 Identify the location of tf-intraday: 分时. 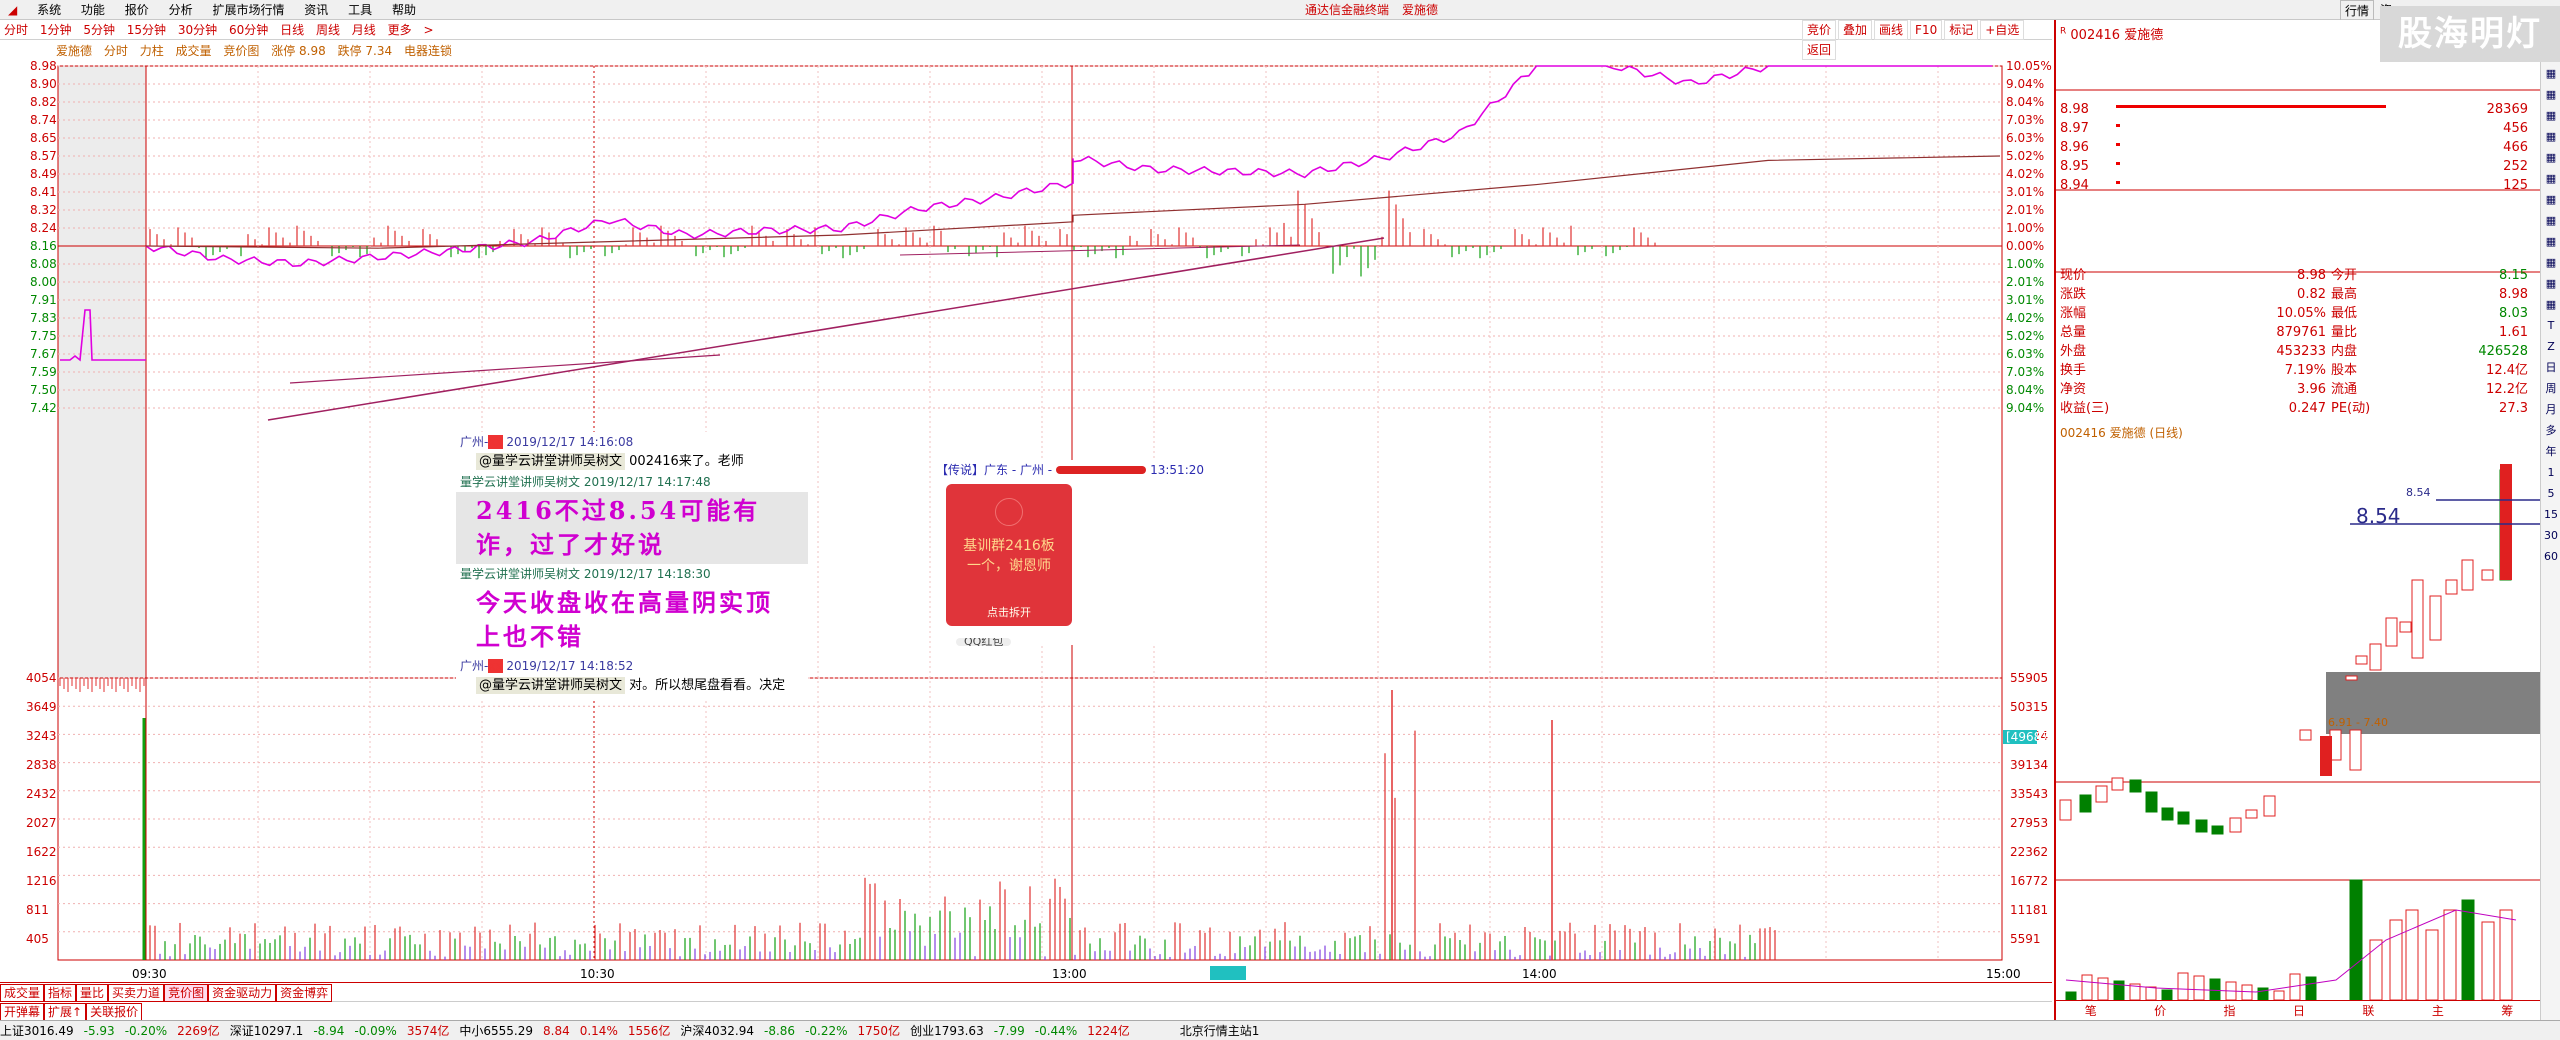
(16, 30).